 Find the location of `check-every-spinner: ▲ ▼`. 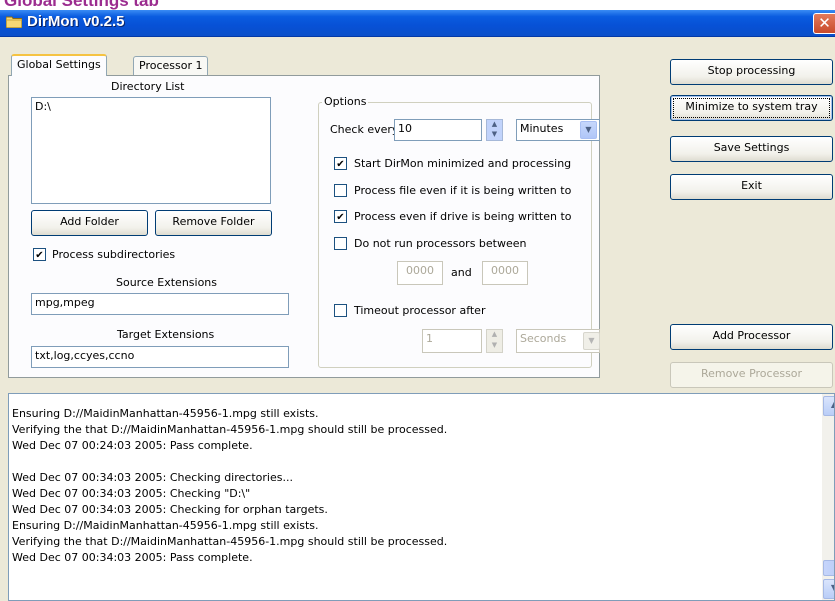

check-every-spinner: ▲ ▼ is located at coordinates (494, 130).